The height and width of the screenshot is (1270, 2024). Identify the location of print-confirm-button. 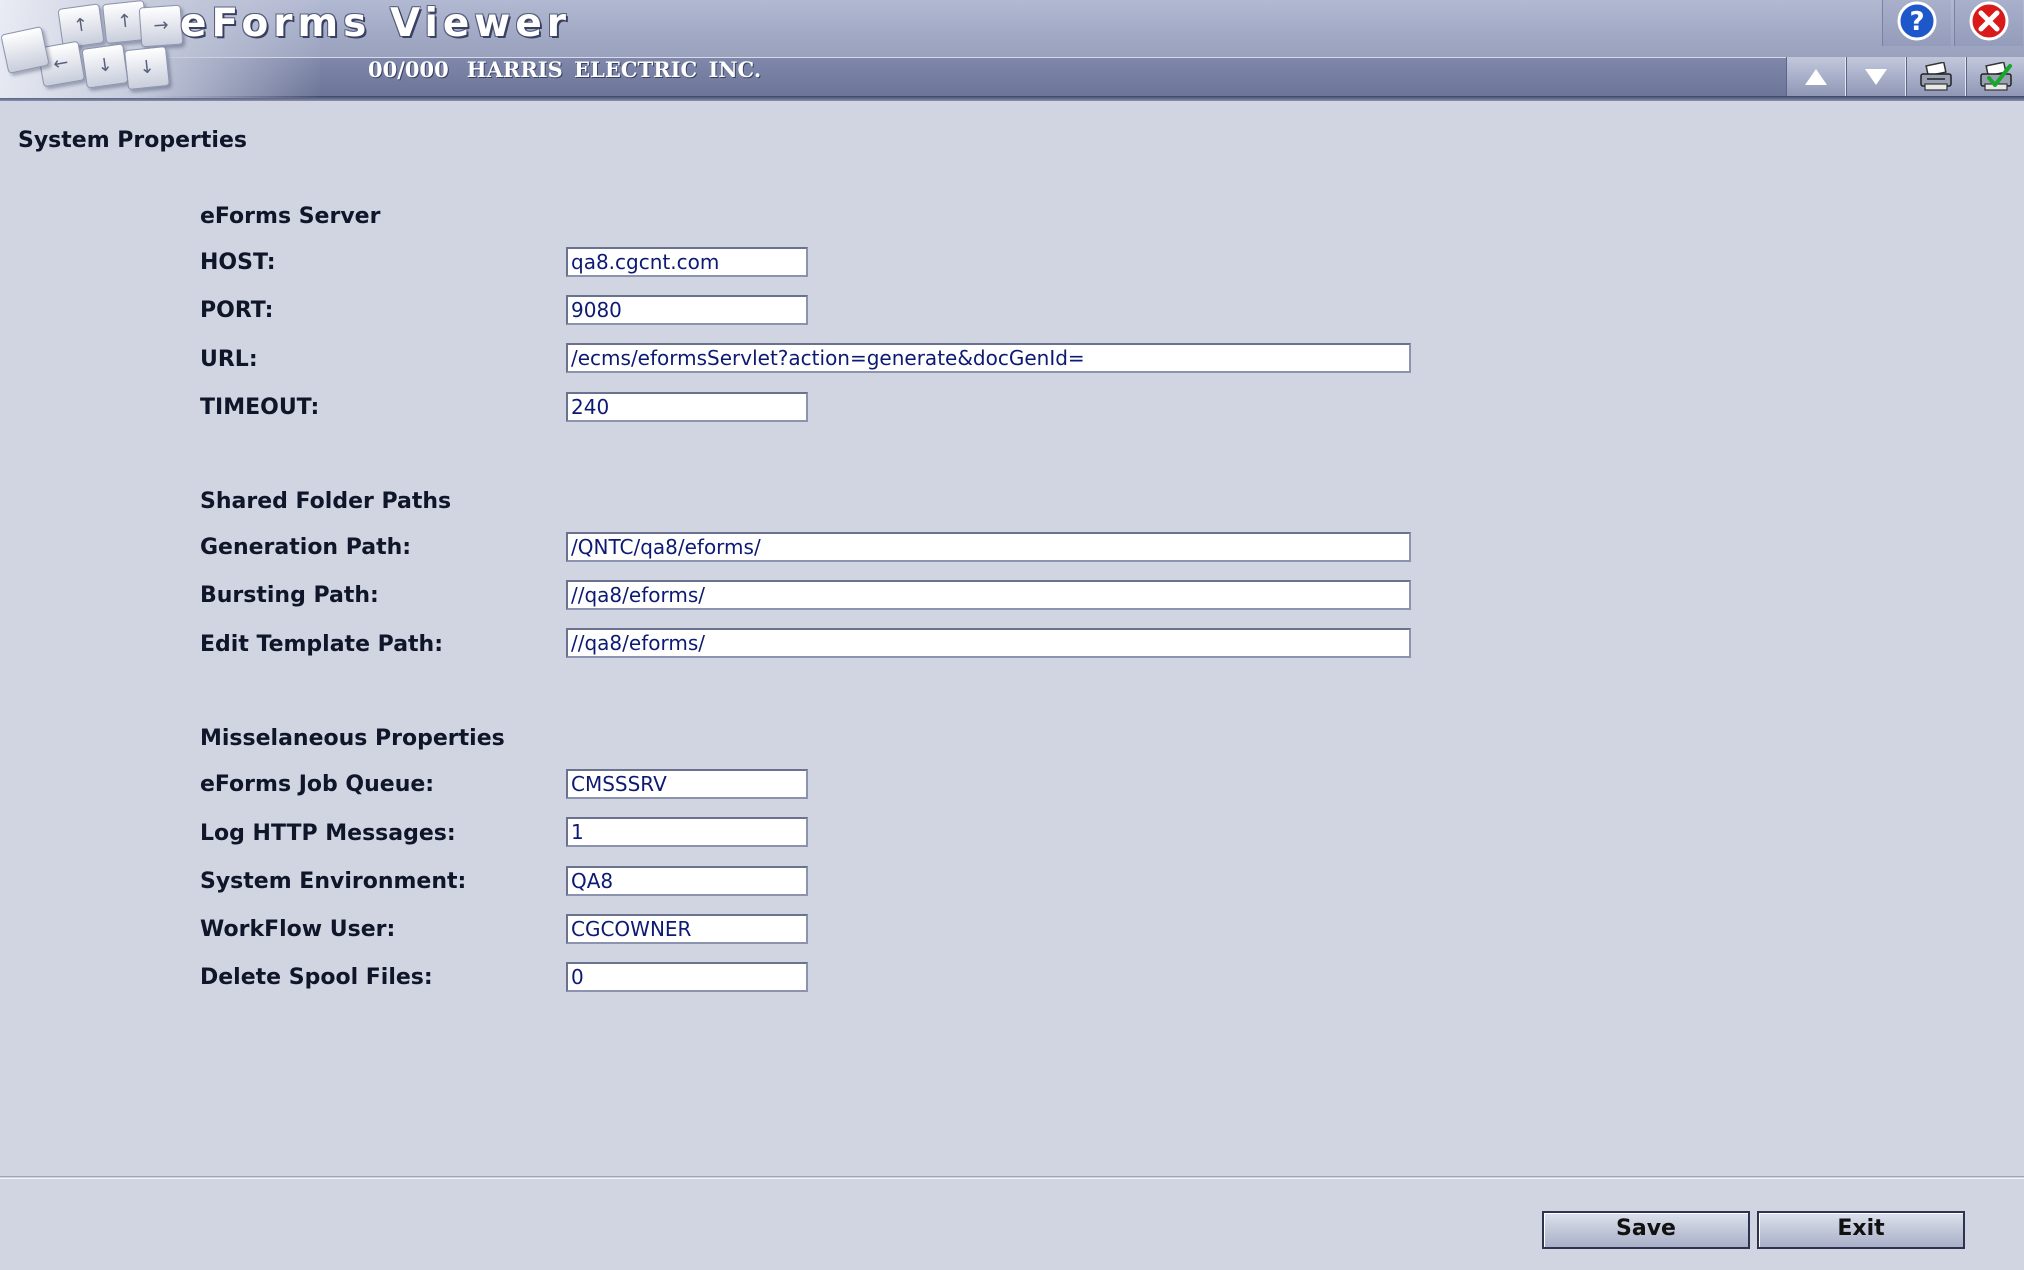
(1995, 76).